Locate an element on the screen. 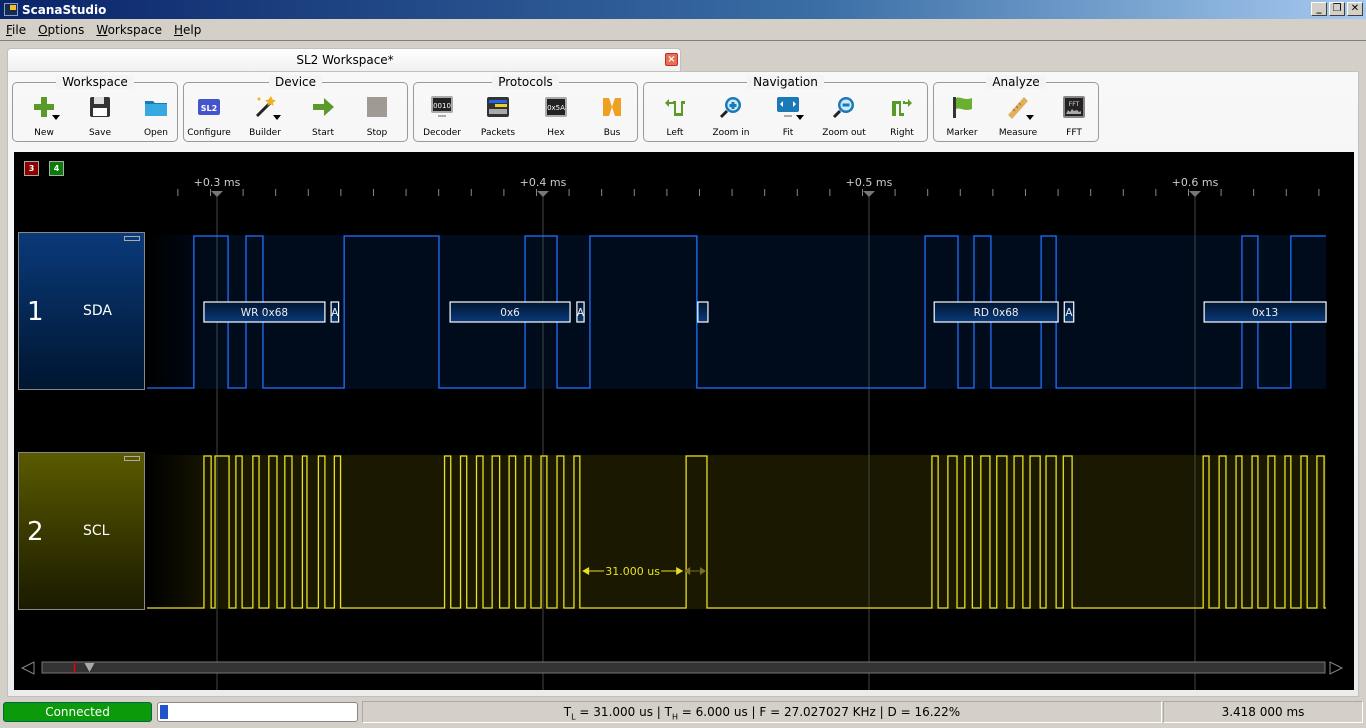  builder-button: Builder is located at coordinates (265, 119).